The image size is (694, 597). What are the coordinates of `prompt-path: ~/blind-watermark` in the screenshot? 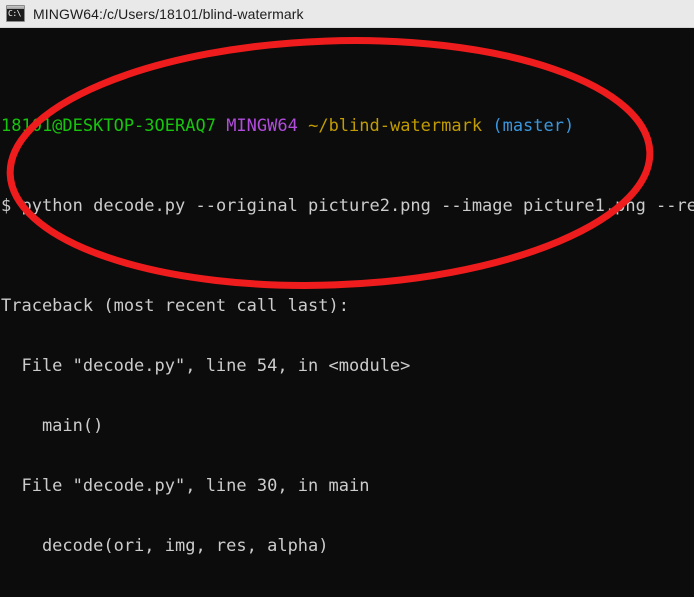 It's located at (395, 126).